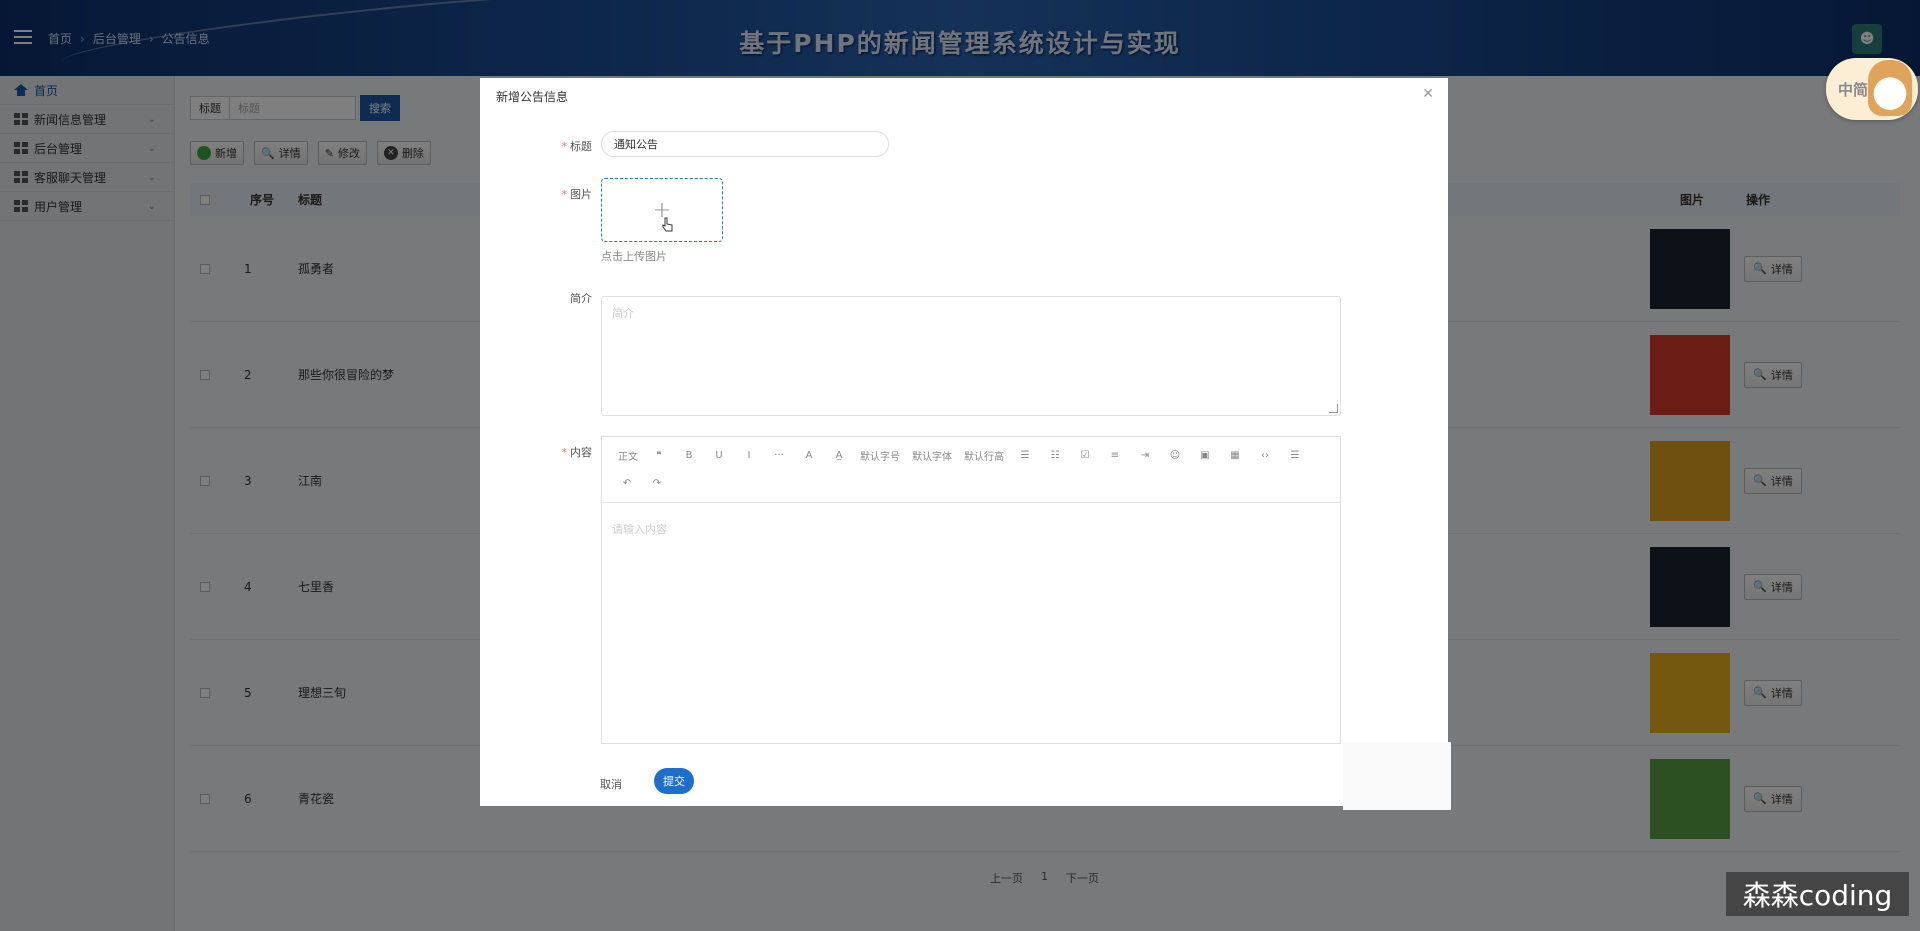 The width and height of the screenshot is (1920, 931). What do you see at coordinates (1817, 894) in the screenshot?
I see `watermark: 森森coding` at bounding box center [1817, 894].